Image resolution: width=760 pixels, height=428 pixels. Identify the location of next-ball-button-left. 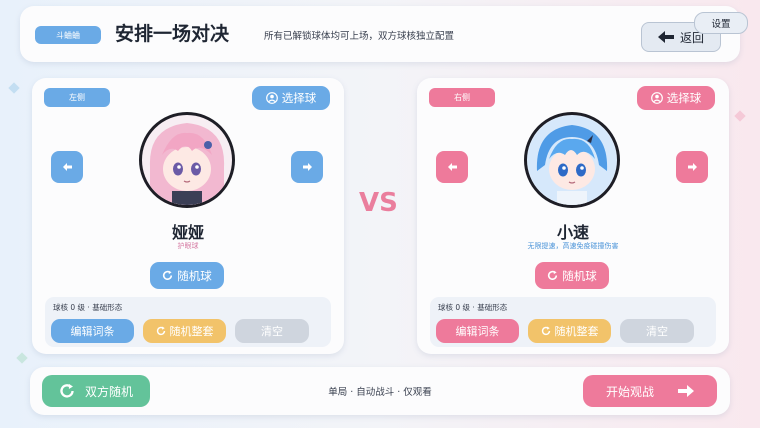
(307, 167).